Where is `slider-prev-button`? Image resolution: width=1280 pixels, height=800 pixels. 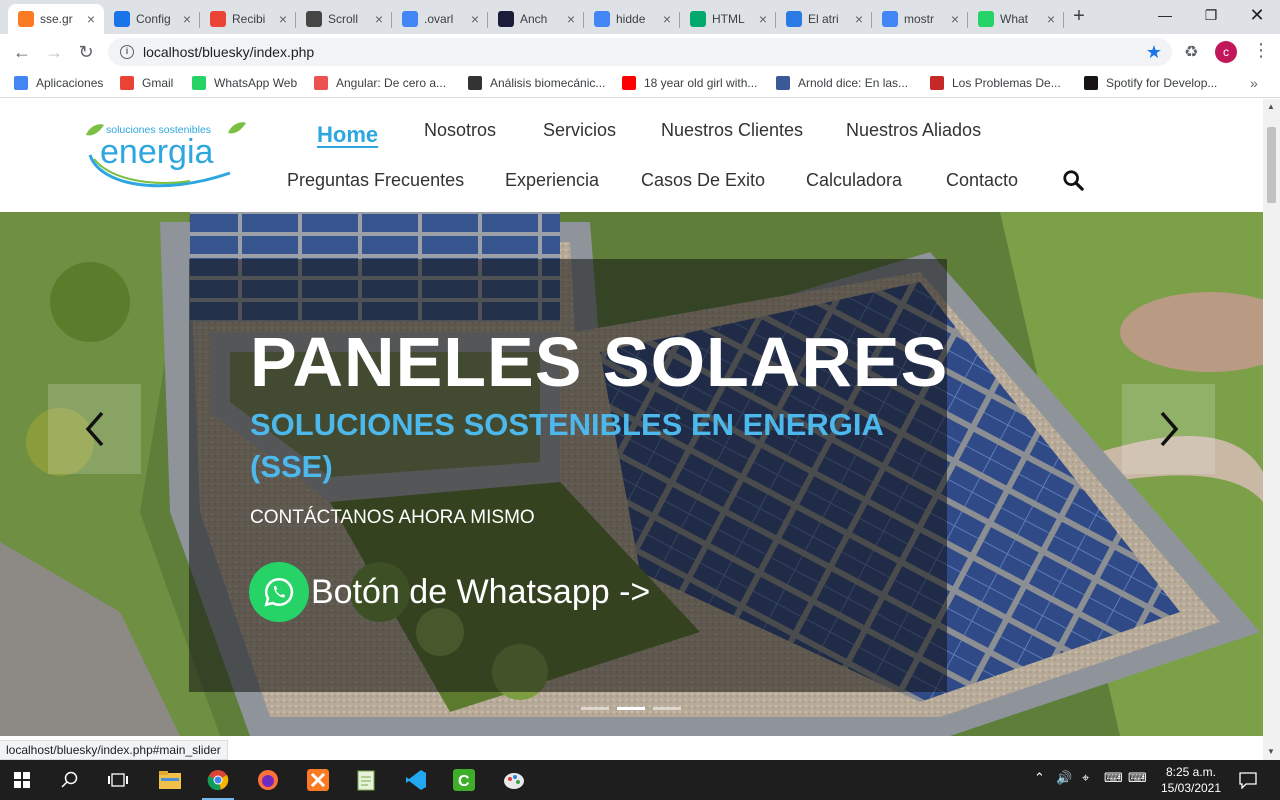 slider-prev-button is located at coordinates (94, 429).